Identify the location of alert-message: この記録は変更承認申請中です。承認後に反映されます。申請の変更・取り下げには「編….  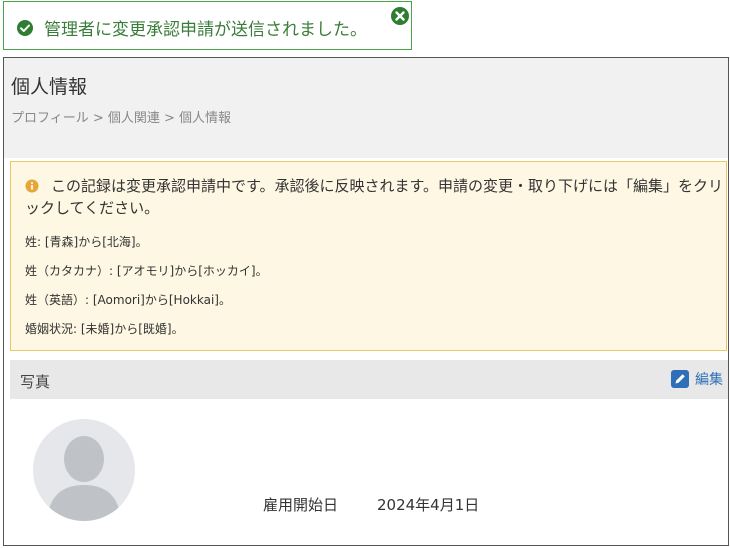
(374, 197).